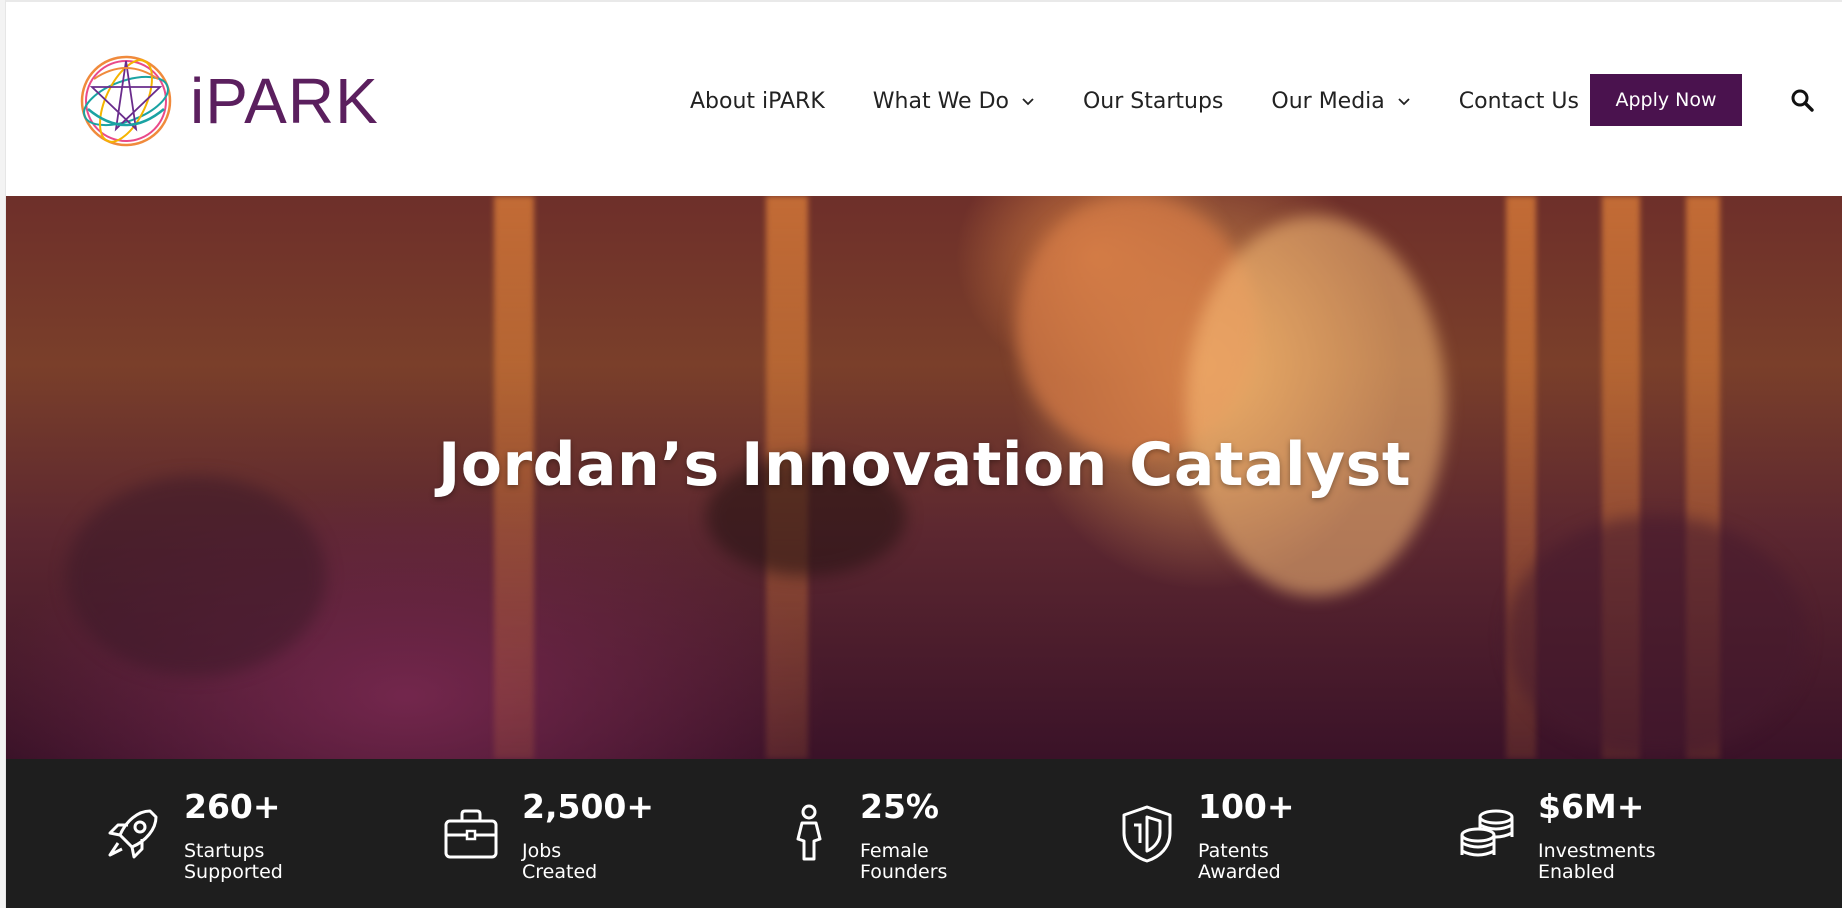  Describe the element at coordinates (133, 834) in the screenshot. I see `rocket-icon` at that location.